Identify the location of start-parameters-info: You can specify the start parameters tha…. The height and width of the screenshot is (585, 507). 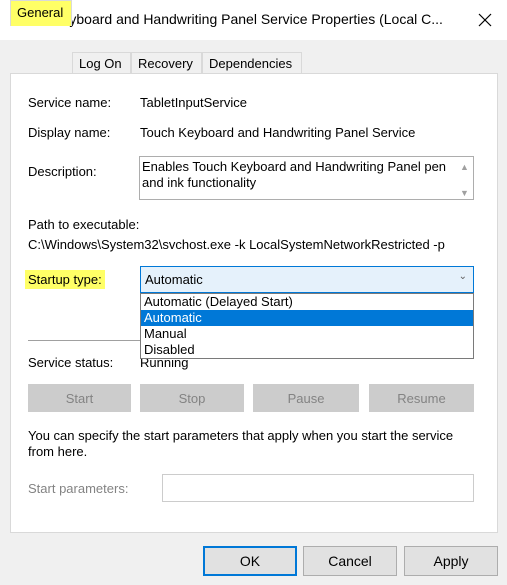
(241, 443).